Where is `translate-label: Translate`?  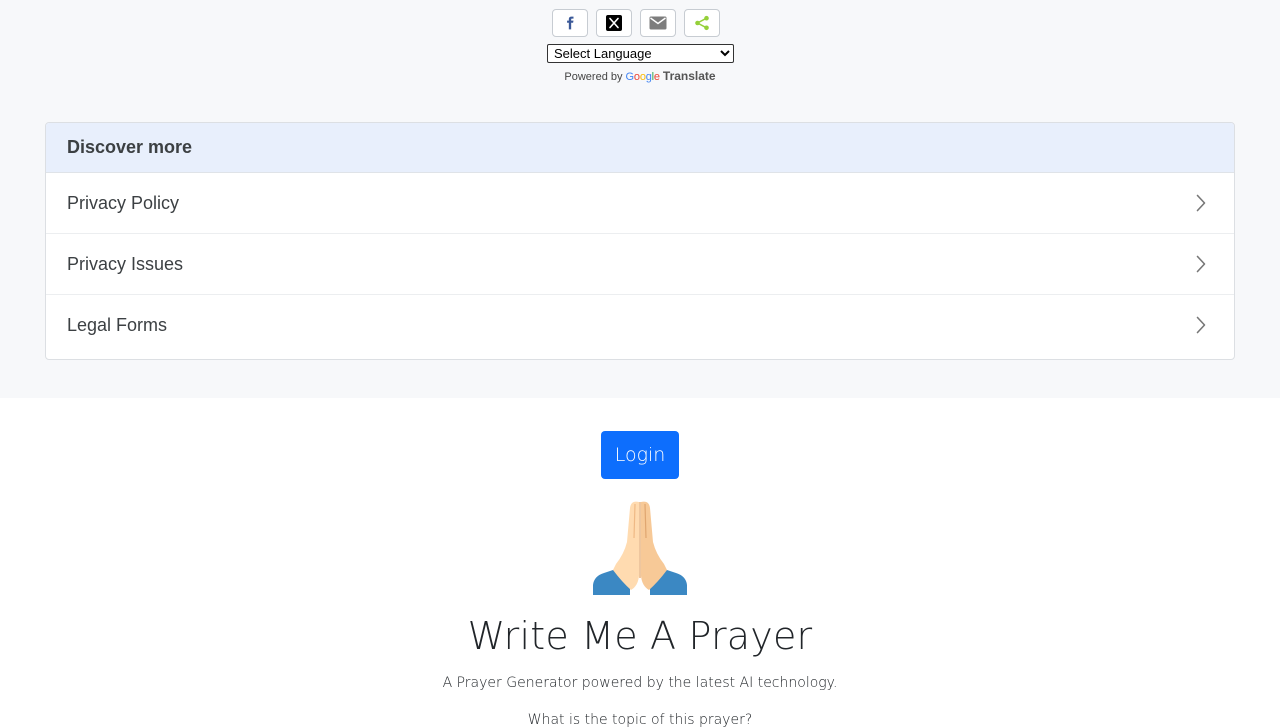
translate-label: Translate is located at coordinates (689, 76).